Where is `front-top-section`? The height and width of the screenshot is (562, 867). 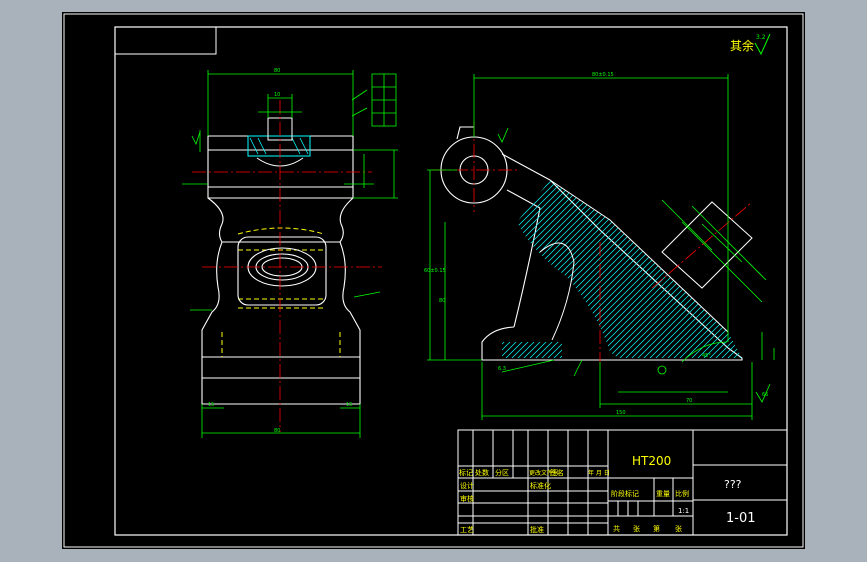 front-top-section is located at coordinates (279, 142).